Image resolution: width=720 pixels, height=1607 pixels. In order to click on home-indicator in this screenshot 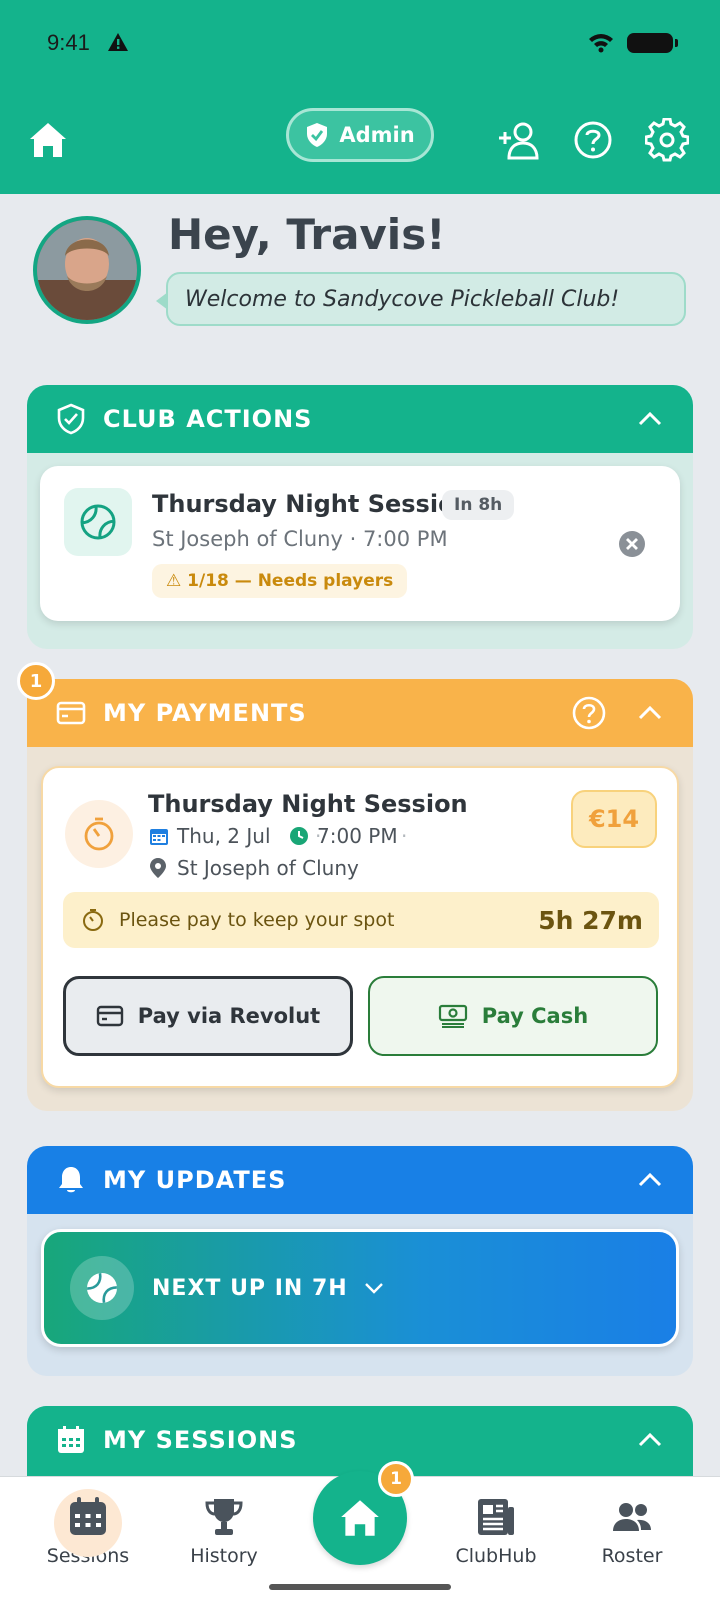, I will do `click(360, 1587)`.